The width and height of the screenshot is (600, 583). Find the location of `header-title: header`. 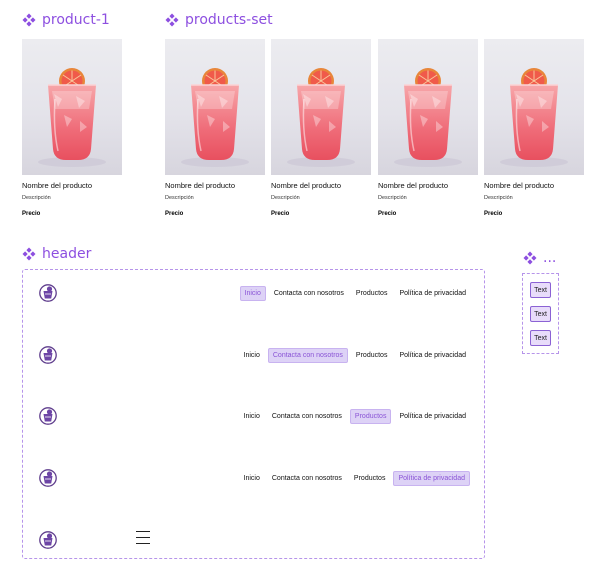

header-title: header is located at coordinates (56, 254).